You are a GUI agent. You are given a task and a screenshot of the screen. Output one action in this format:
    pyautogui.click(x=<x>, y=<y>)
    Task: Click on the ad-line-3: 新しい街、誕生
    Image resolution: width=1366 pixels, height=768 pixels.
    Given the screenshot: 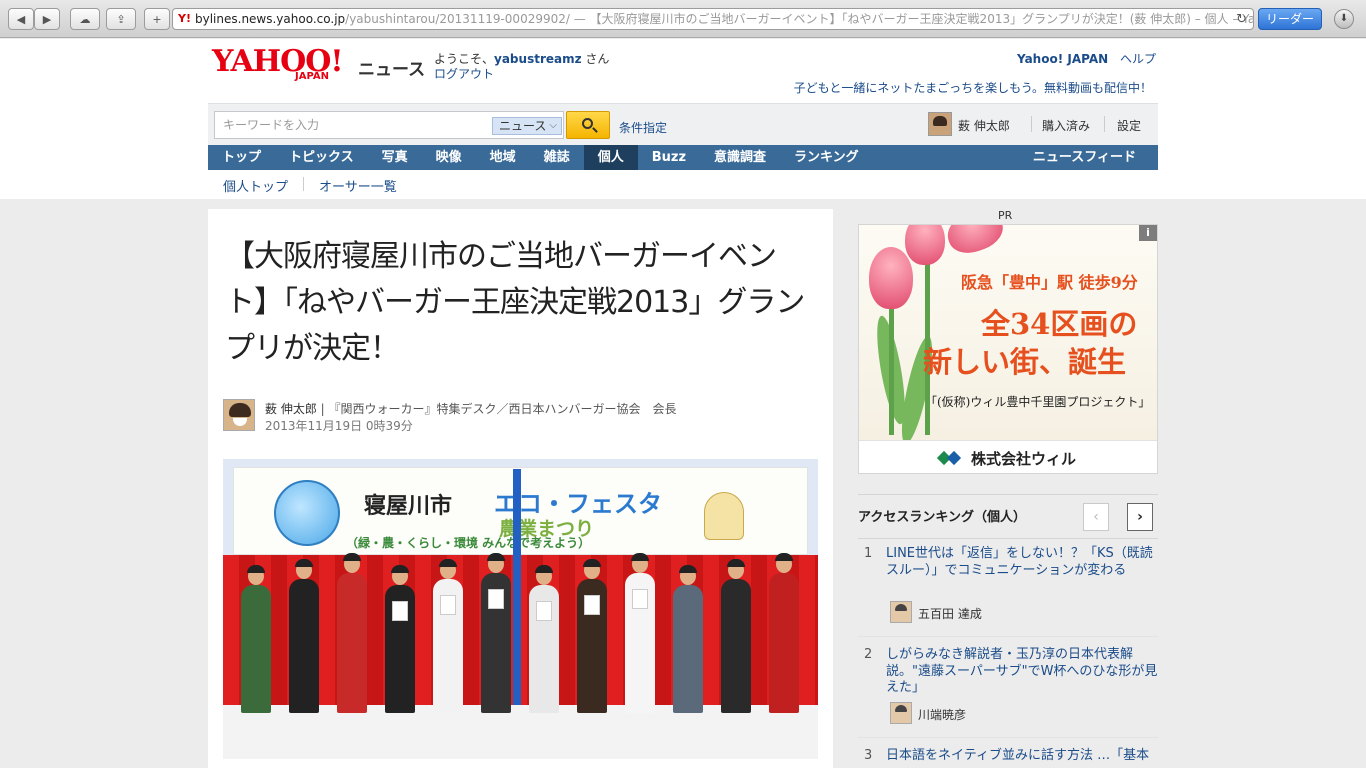 What is the action you would take?
    pyautogui.click(x=1025, y=362)
    